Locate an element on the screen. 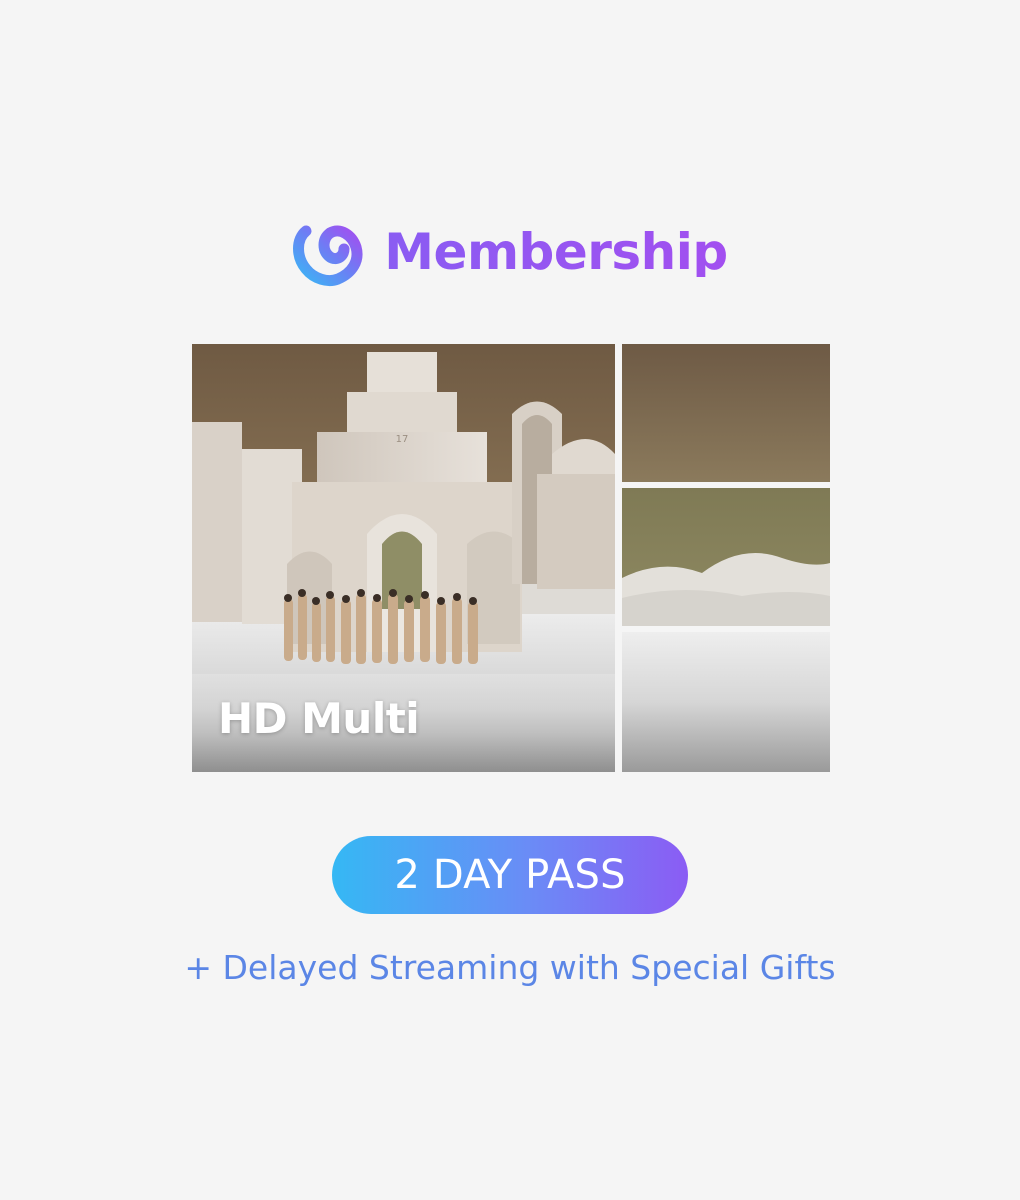 The image size is (1020, 1200). brand-header: Membership is located at coordinates (510, 252).